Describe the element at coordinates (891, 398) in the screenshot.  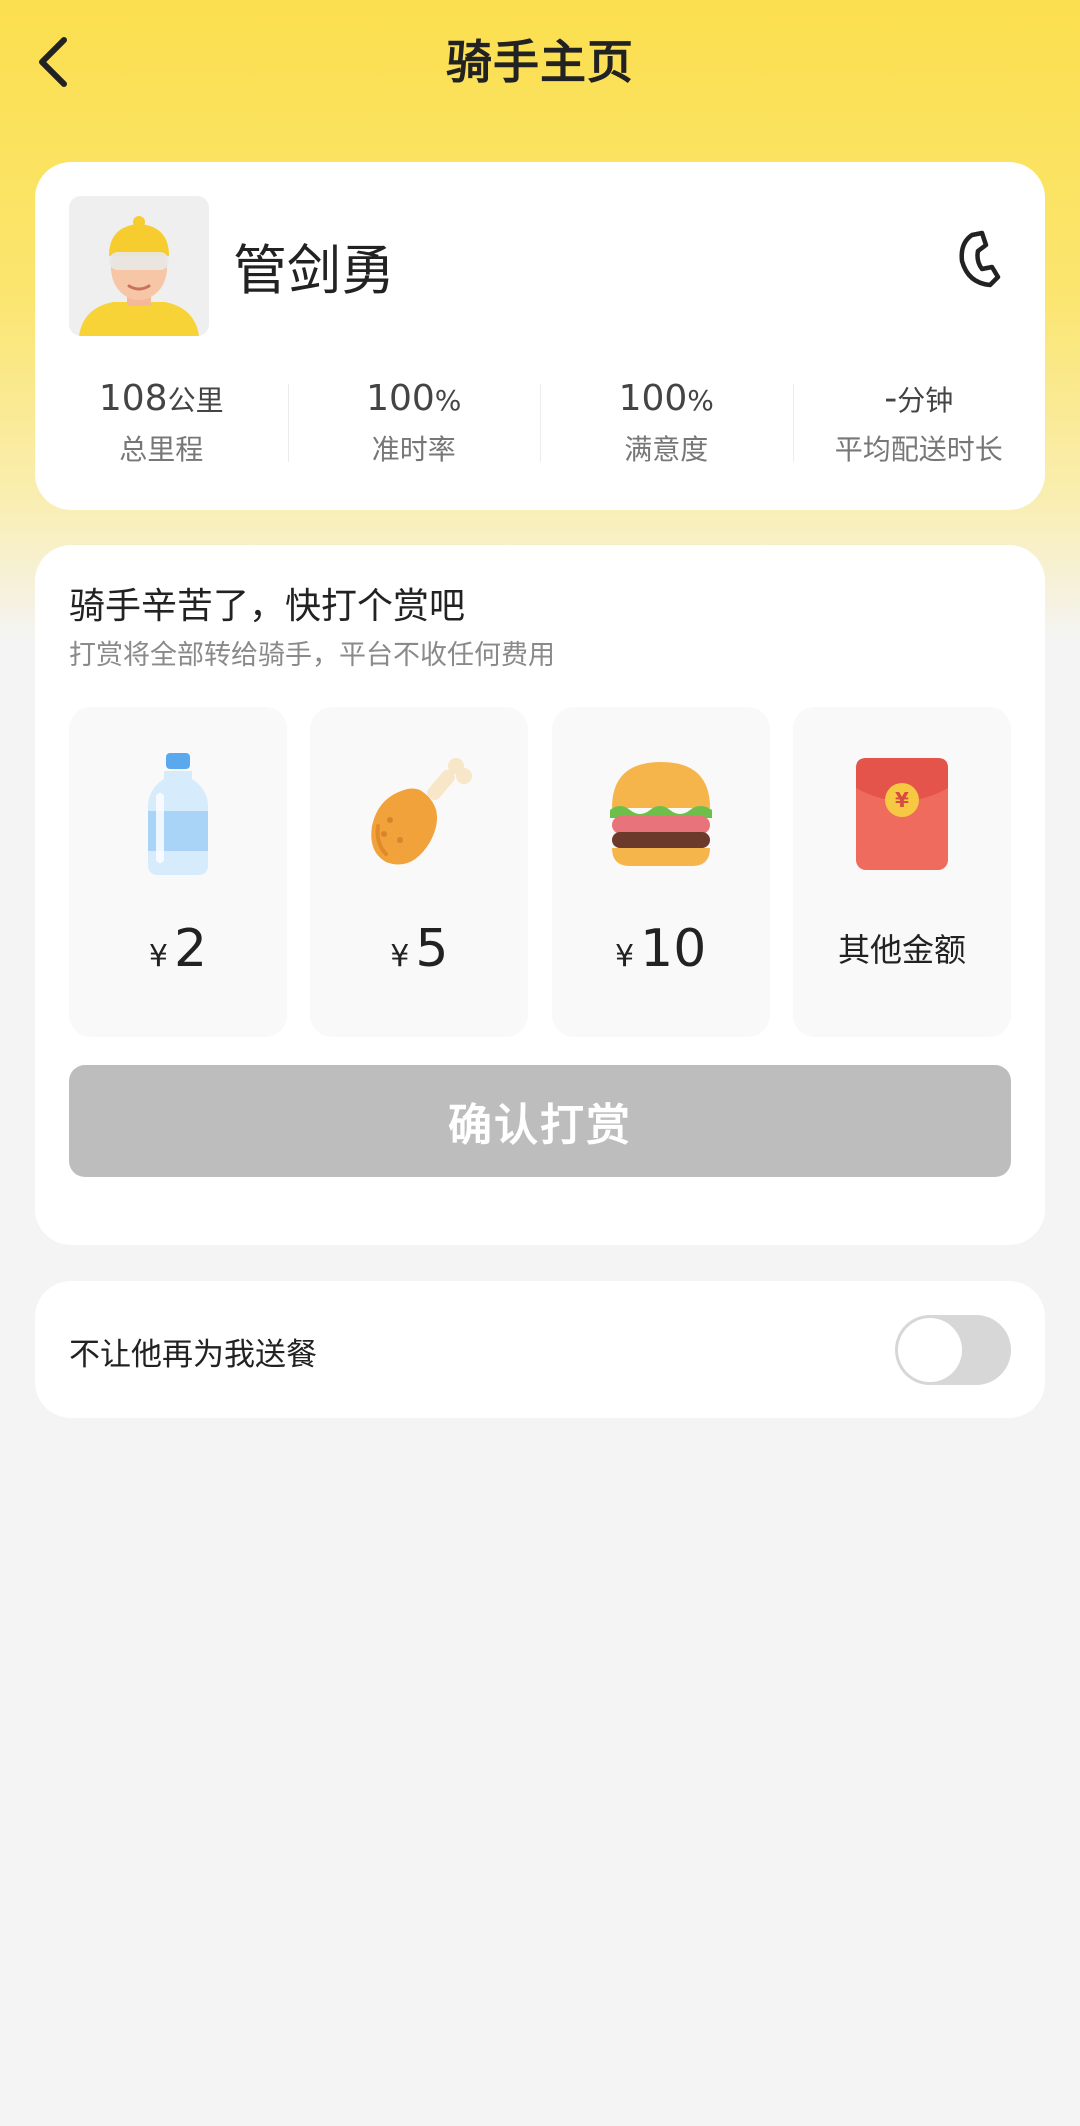
I see `stat-value: -` at that location.